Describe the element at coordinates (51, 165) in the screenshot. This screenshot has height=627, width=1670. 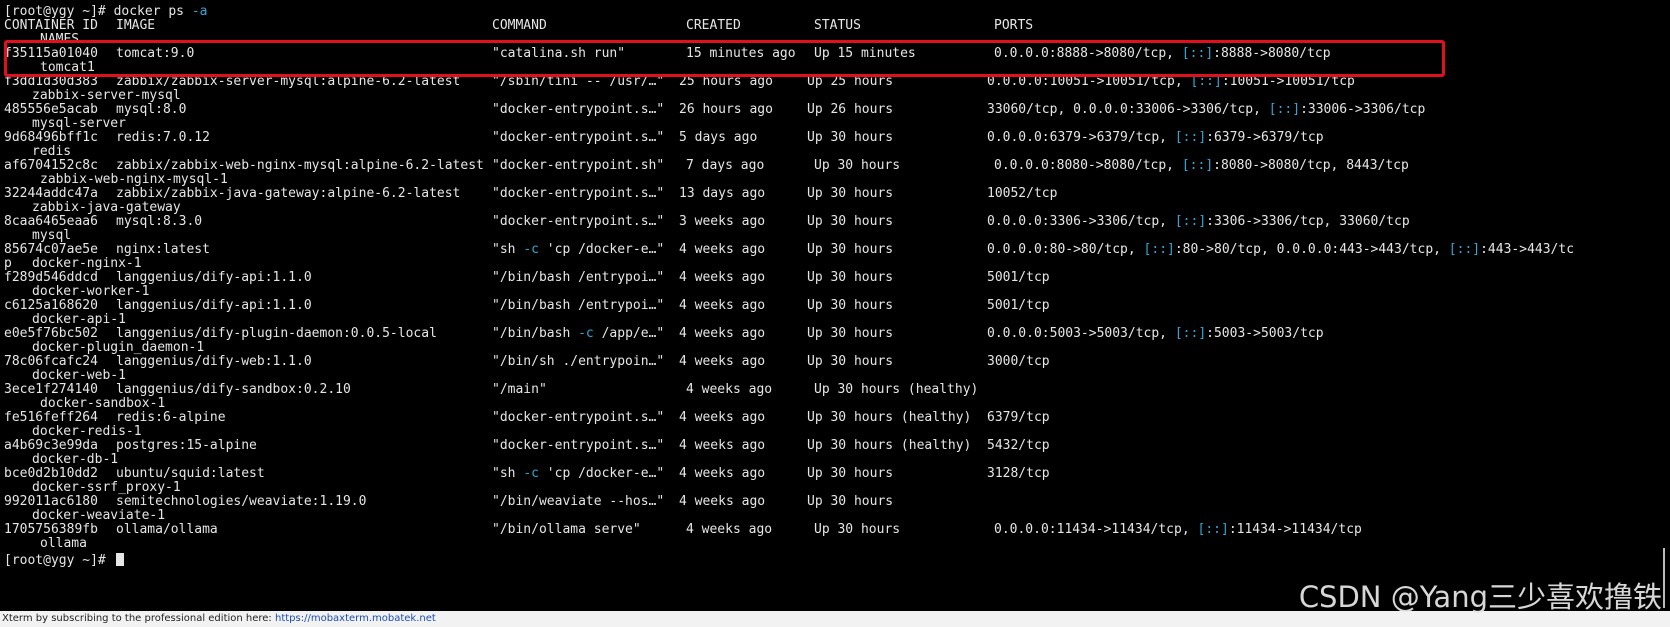
I see `cell-id: af6704152c8c` at that location.